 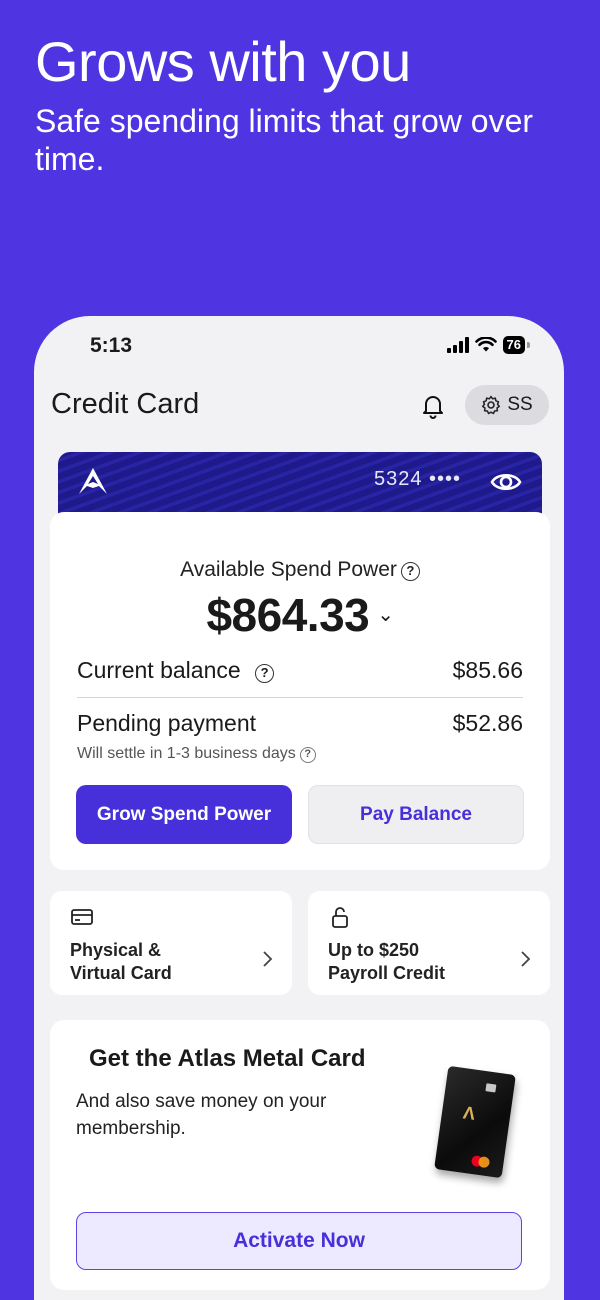 I want to click on credit-card-icon, so click(x=82, y=917).